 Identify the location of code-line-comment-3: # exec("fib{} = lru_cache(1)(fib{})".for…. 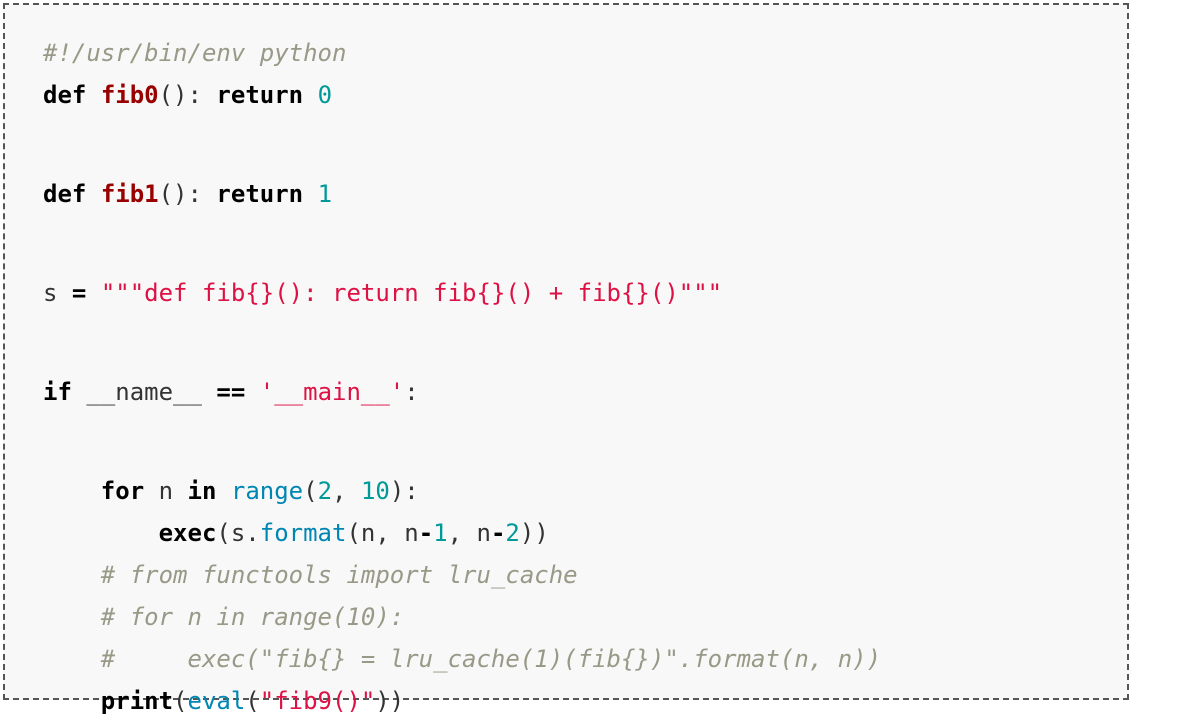
(585, 659).